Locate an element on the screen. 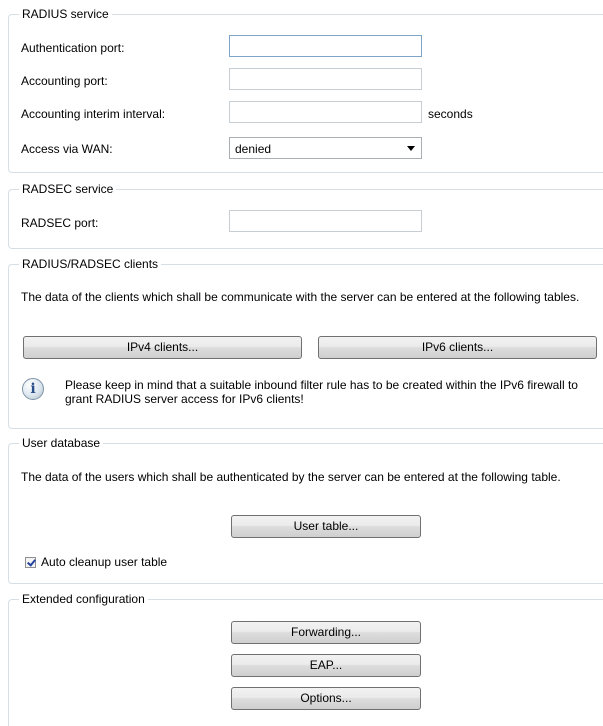 The width and height of the screenshot is (603, 726). clients-title: RADIUS/RADSEC clients is located at coordinates (90, 264).